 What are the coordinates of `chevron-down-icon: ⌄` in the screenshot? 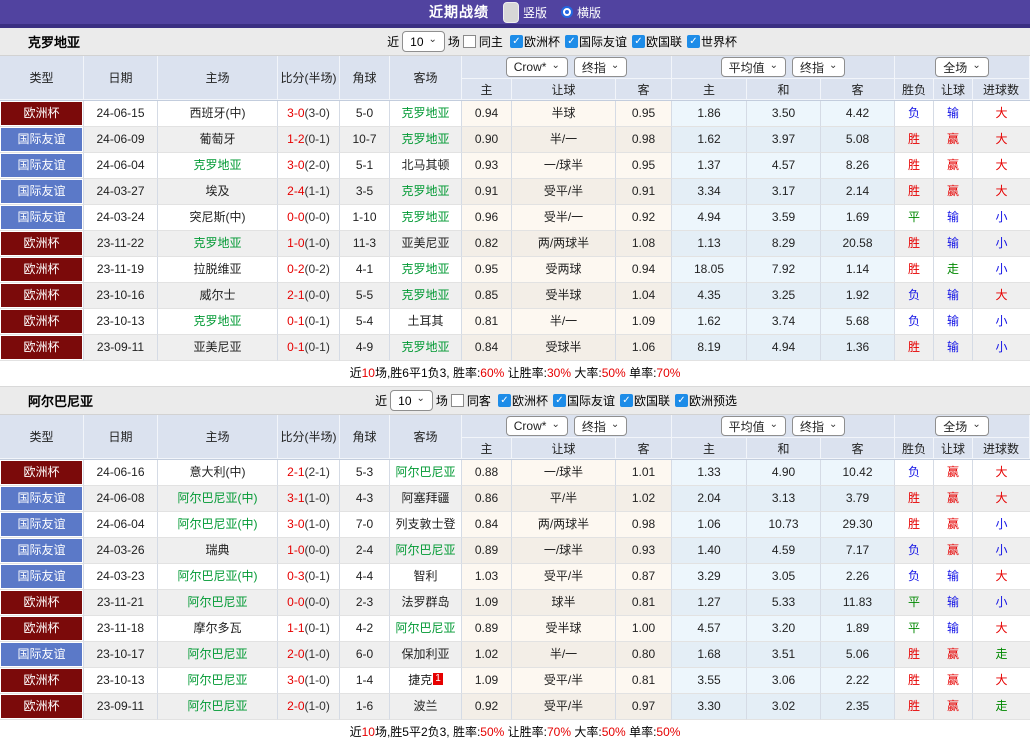 It's located at (773, 424).